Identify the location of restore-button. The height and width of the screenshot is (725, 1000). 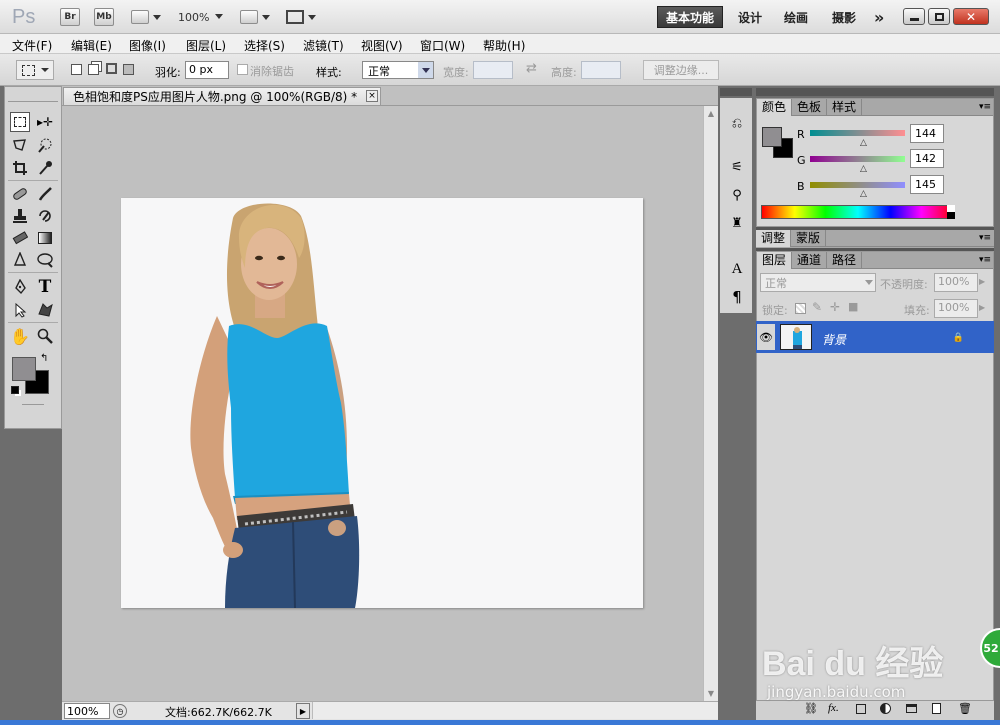
(939, 16).